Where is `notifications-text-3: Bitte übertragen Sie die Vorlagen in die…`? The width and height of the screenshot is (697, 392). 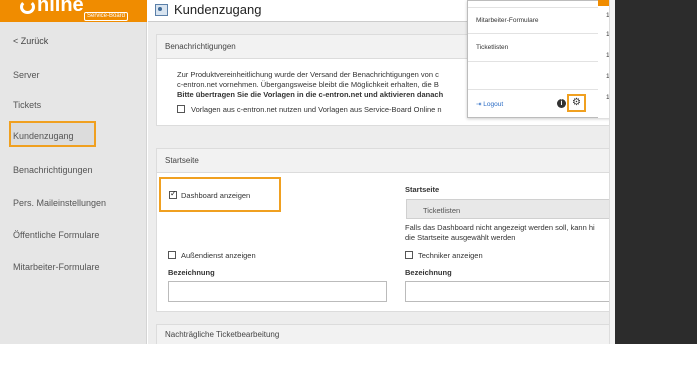 notifications-text-3: Bitte übertragen Sie die Vorlagen in die… is located at coordinates (310, 94).